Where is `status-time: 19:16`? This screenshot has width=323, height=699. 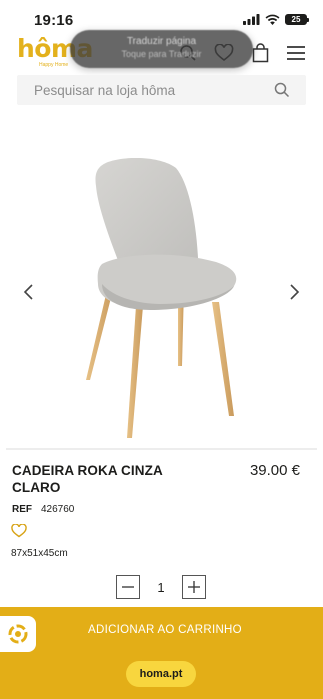
status-time: 19:16 is located at coordinates (54, 20).